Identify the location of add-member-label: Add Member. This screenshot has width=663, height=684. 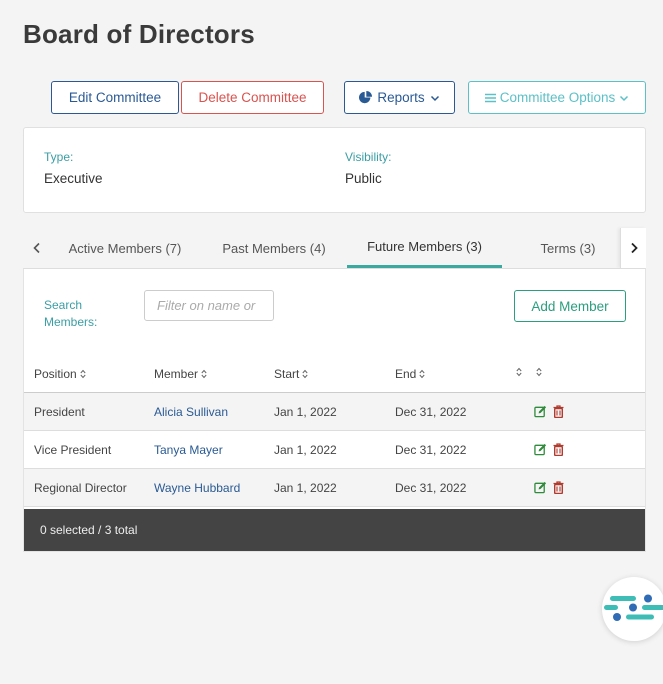
(570, 306).